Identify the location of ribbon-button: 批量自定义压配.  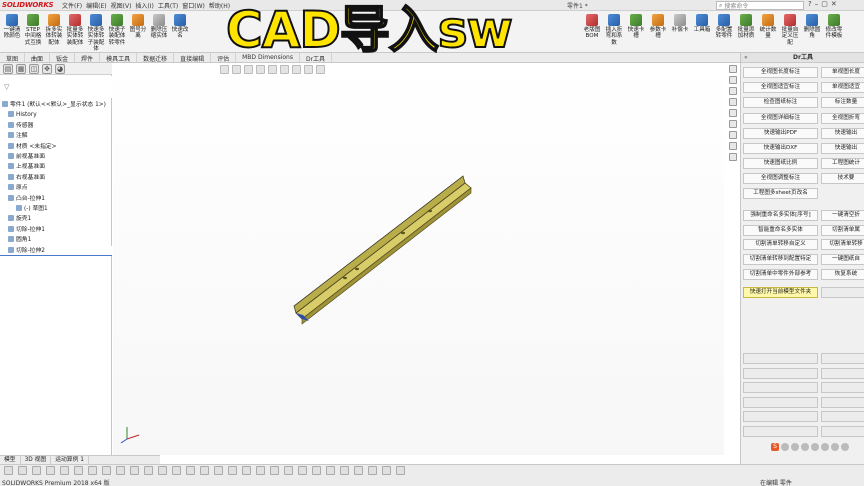
(790, 30).